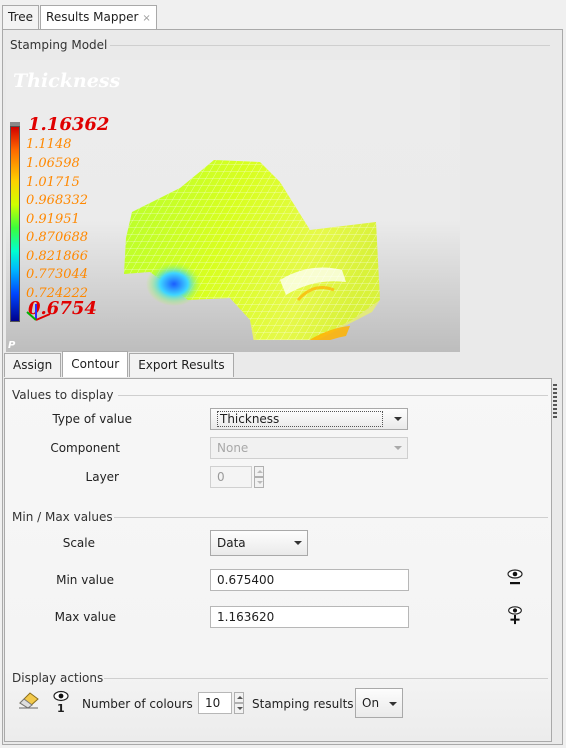 This screenshot has height=748, width=566. I want to click on scale-label: Scale, so click(78, 543).